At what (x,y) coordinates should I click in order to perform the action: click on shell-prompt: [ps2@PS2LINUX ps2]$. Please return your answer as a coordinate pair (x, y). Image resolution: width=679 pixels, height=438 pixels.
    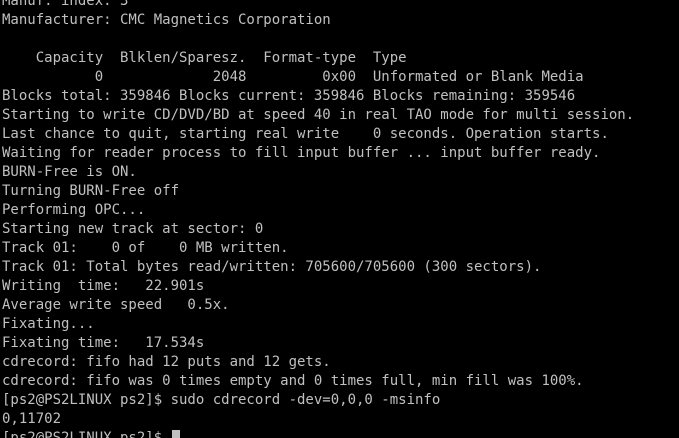
    Looking at the image, I should click on (86, 434).